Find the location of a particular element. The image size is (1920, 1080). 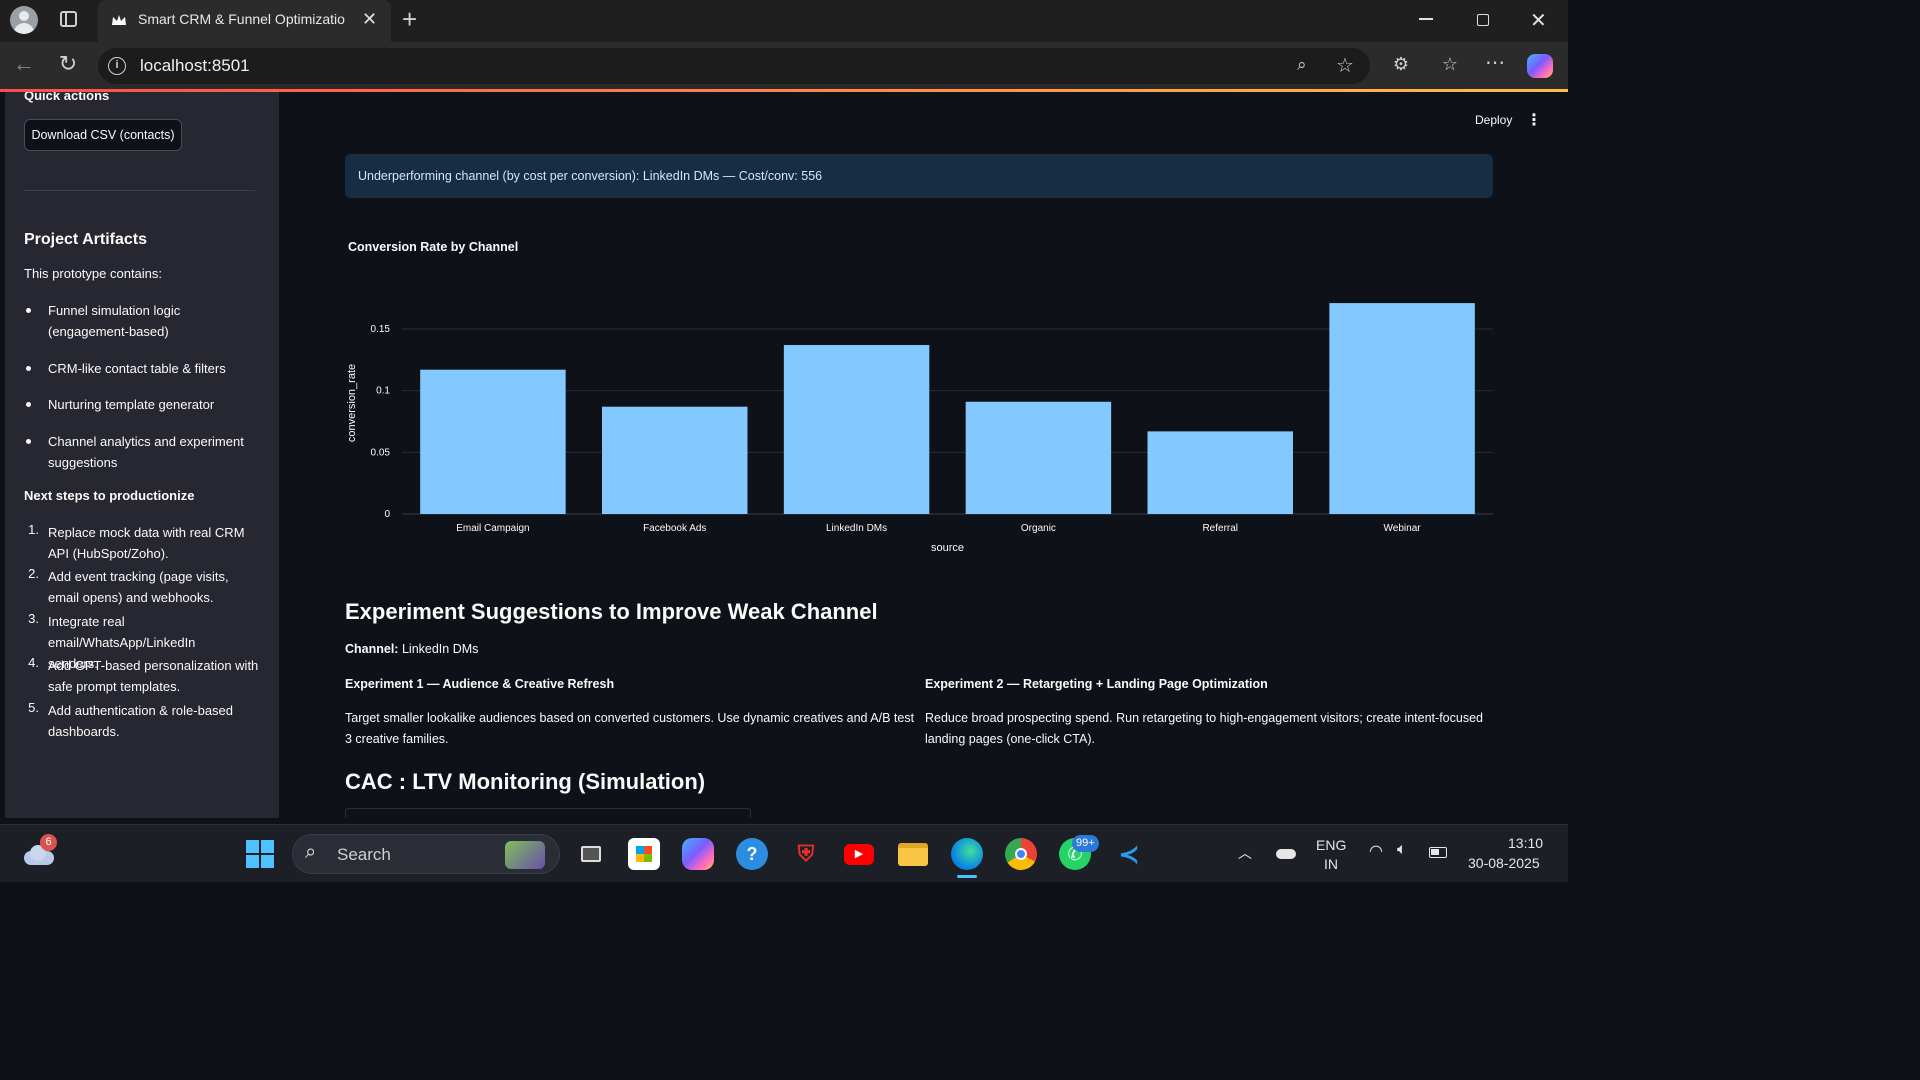

browser-tab-bar: Smart CRM & Funnel Optimizatio ✕ + ✕ is located at coordinates (784, 21).